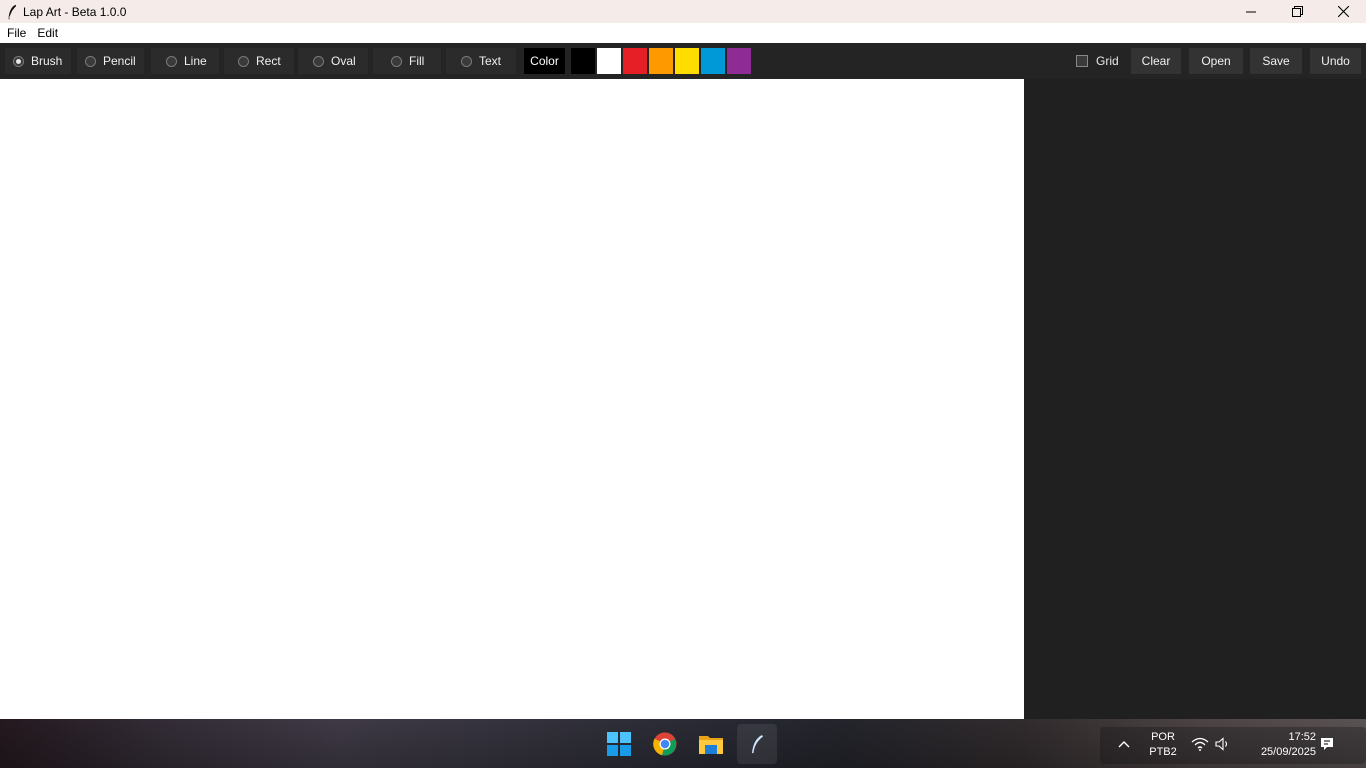  What do you see at coordinates (713, 61) in the screenshot?
I see `swatch-blue` at bounding box center [713, 61].